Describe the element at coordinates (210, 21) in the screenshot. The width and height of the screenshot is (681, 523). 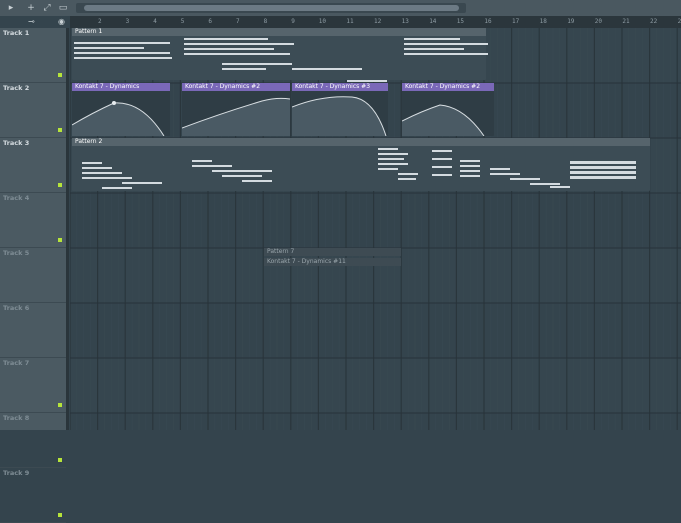
I see `ruler-bar-number: 6` at that location.